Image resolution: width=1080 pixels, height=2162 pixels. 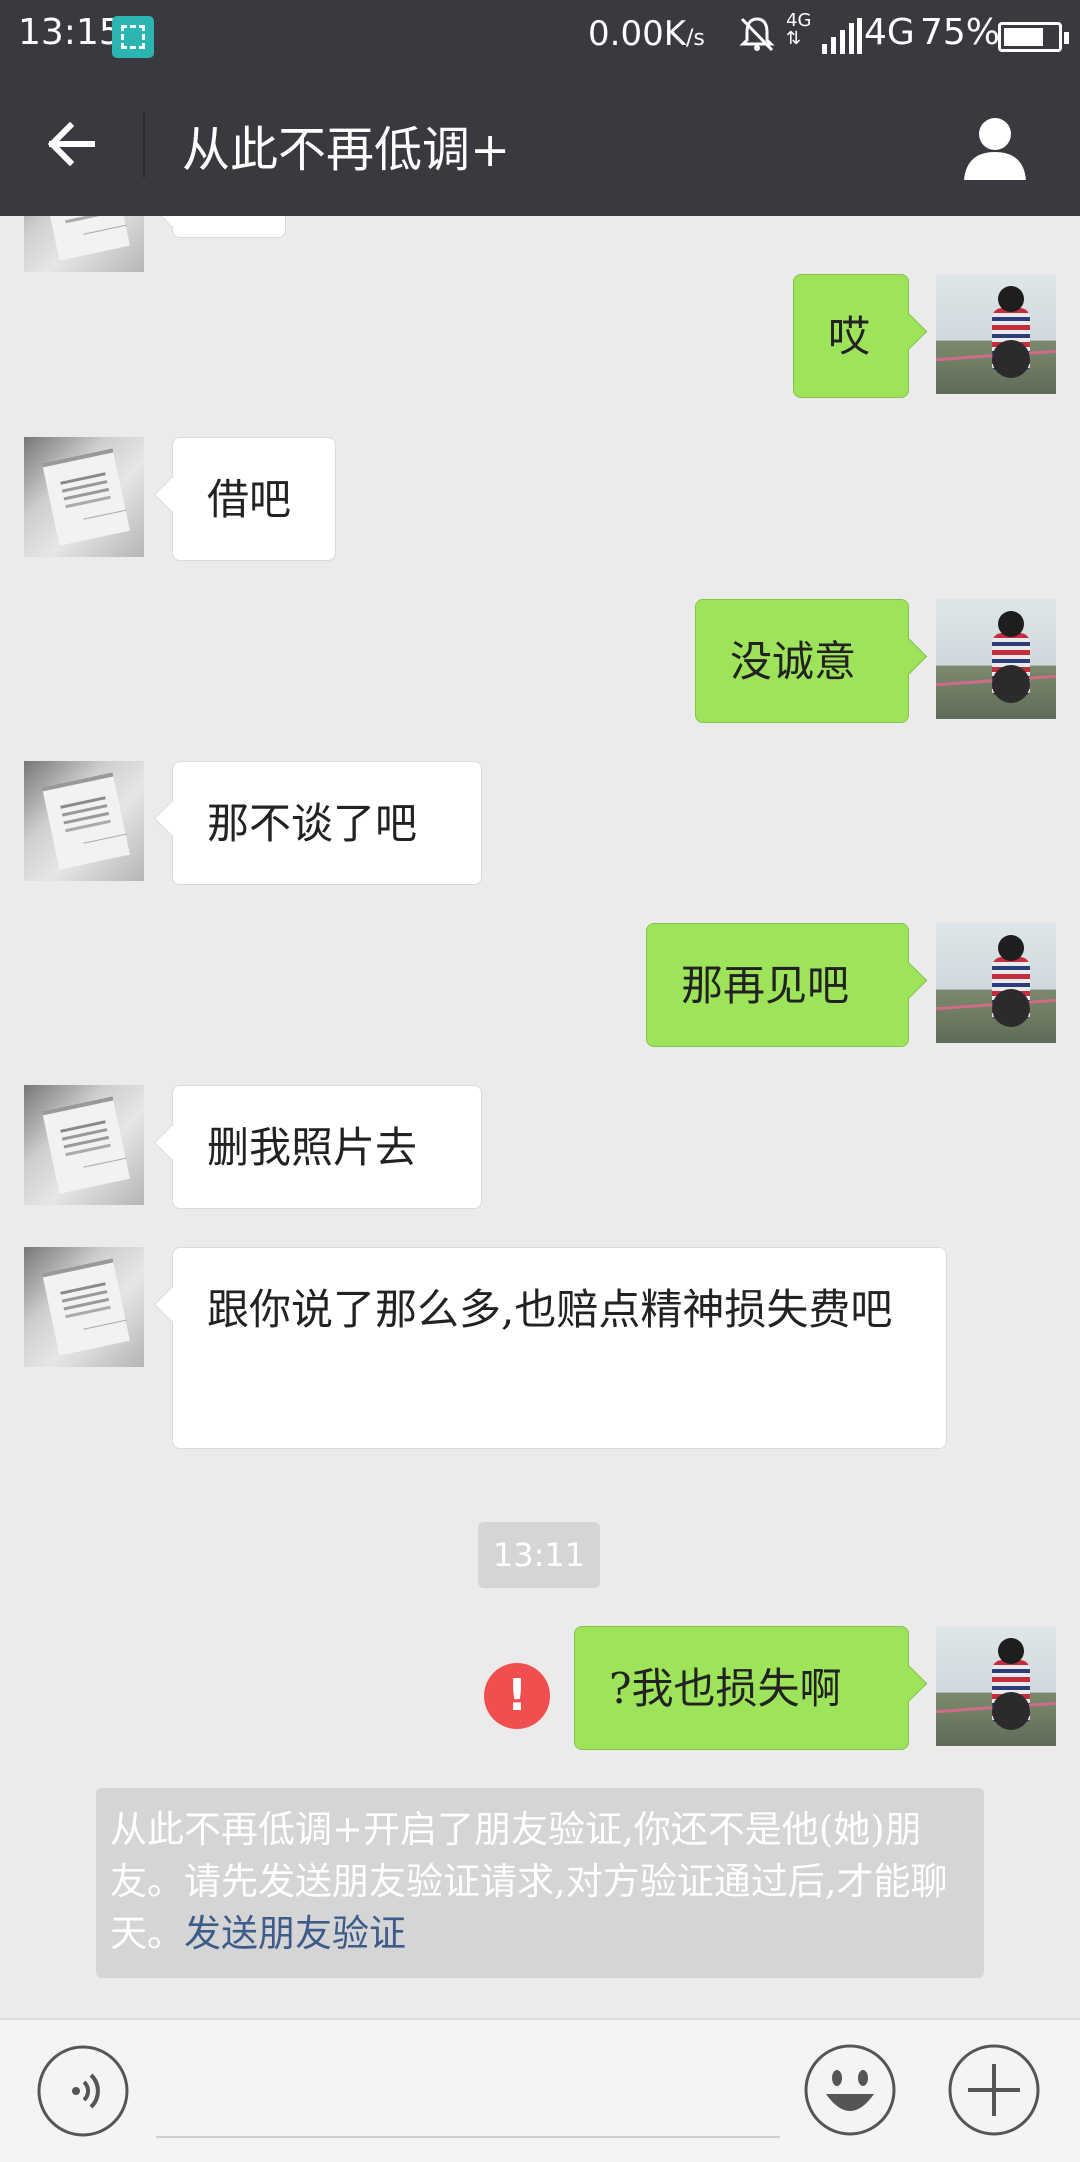 I want to click on network-speed: 0.00K/s, so click(x=646, y=34).